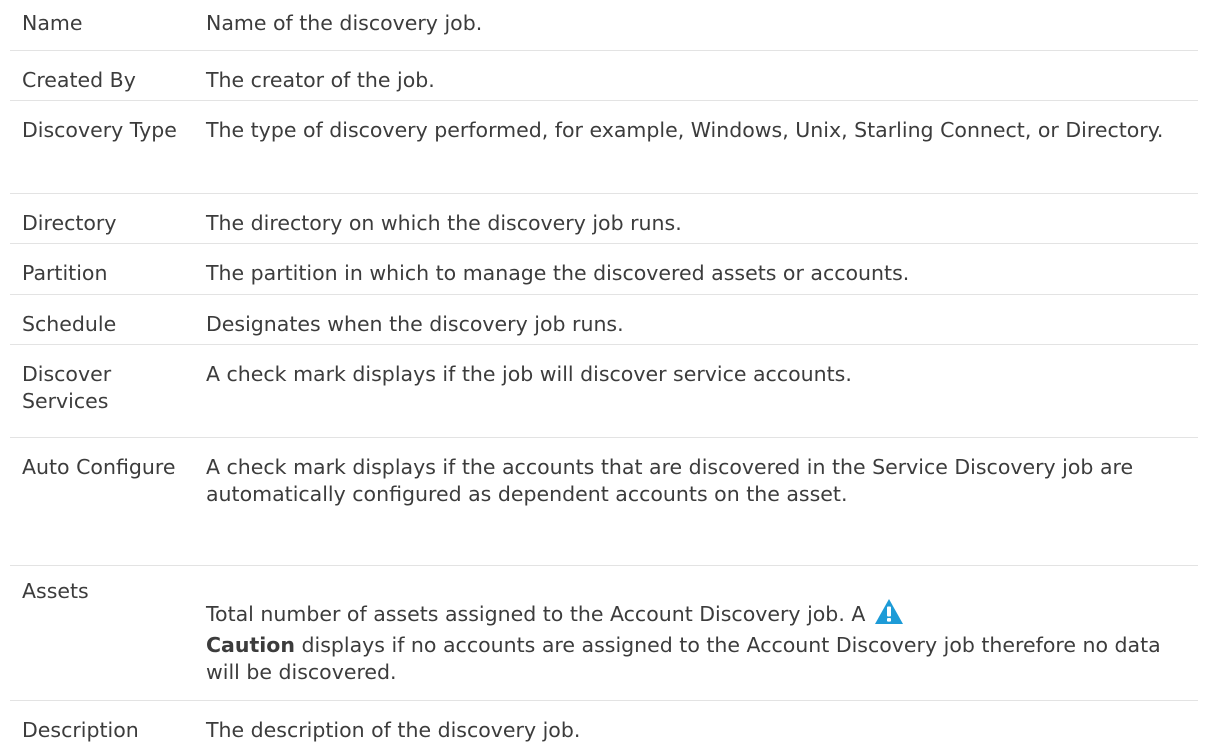  I want to click on caution-label: Caution, so click(250, 644).